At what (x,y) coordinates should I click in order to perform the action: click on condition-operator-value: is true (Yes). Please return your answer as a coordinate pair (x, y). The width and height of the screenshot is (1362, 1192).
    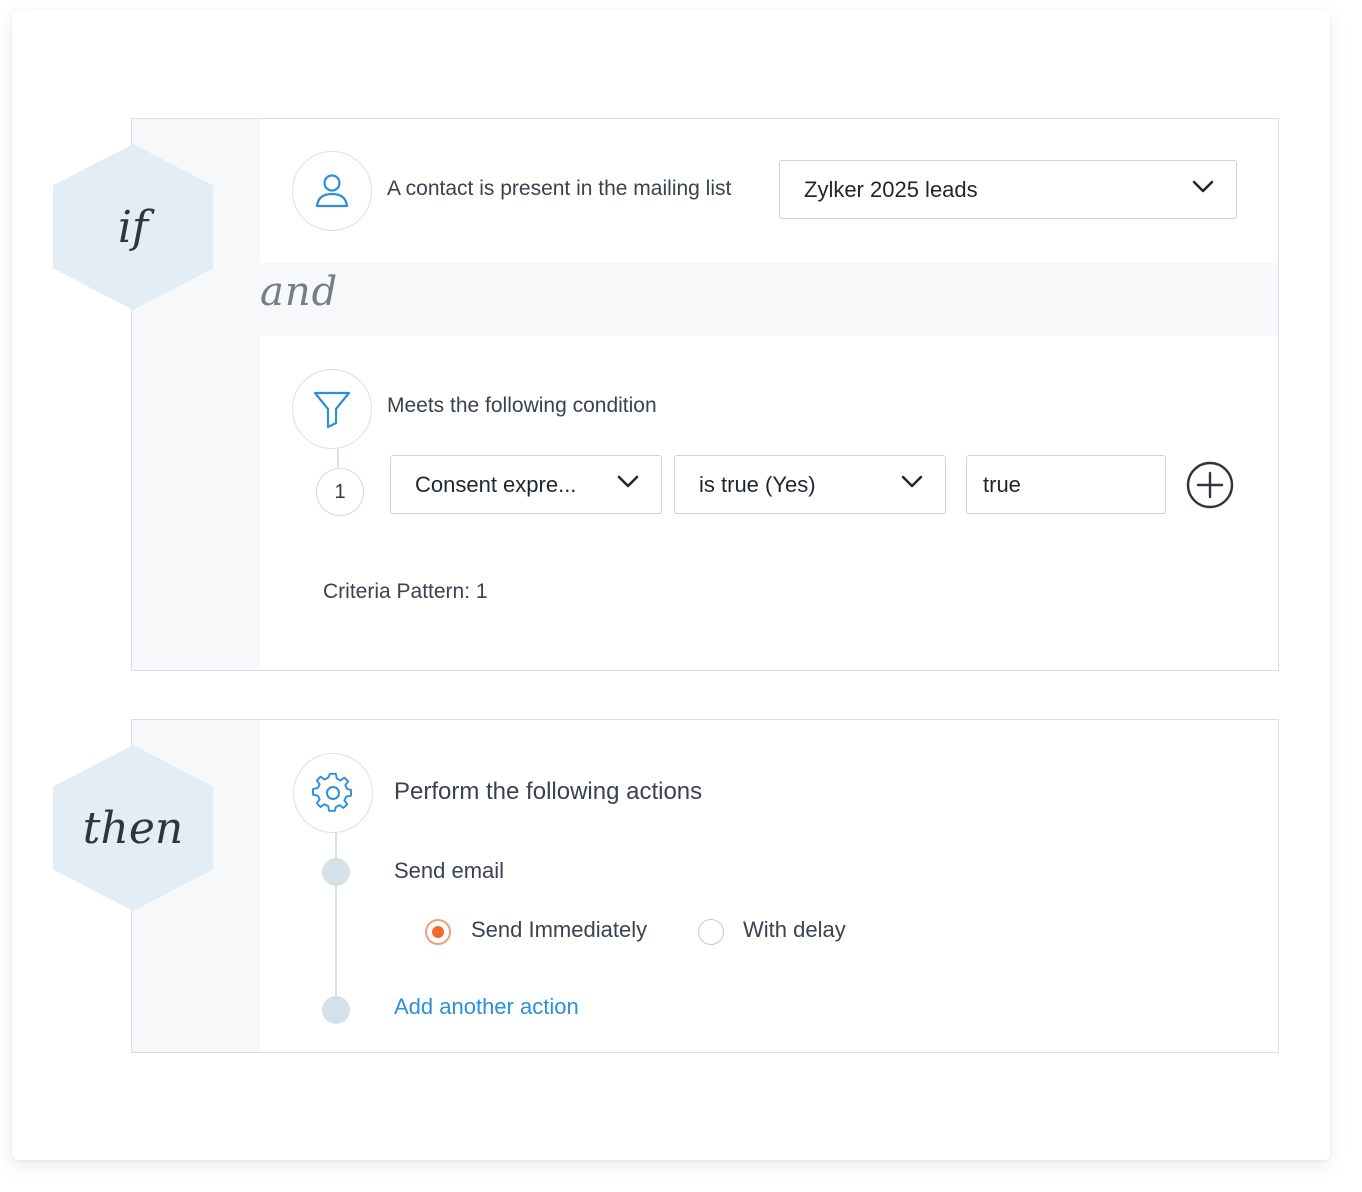
    Looking at the image, I should click on (757, 484).